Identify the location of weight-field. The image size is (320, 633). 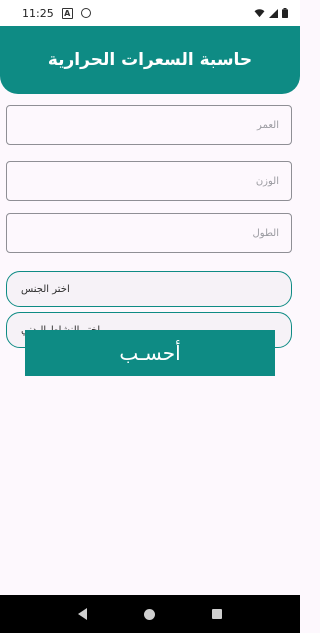
(149, 181).